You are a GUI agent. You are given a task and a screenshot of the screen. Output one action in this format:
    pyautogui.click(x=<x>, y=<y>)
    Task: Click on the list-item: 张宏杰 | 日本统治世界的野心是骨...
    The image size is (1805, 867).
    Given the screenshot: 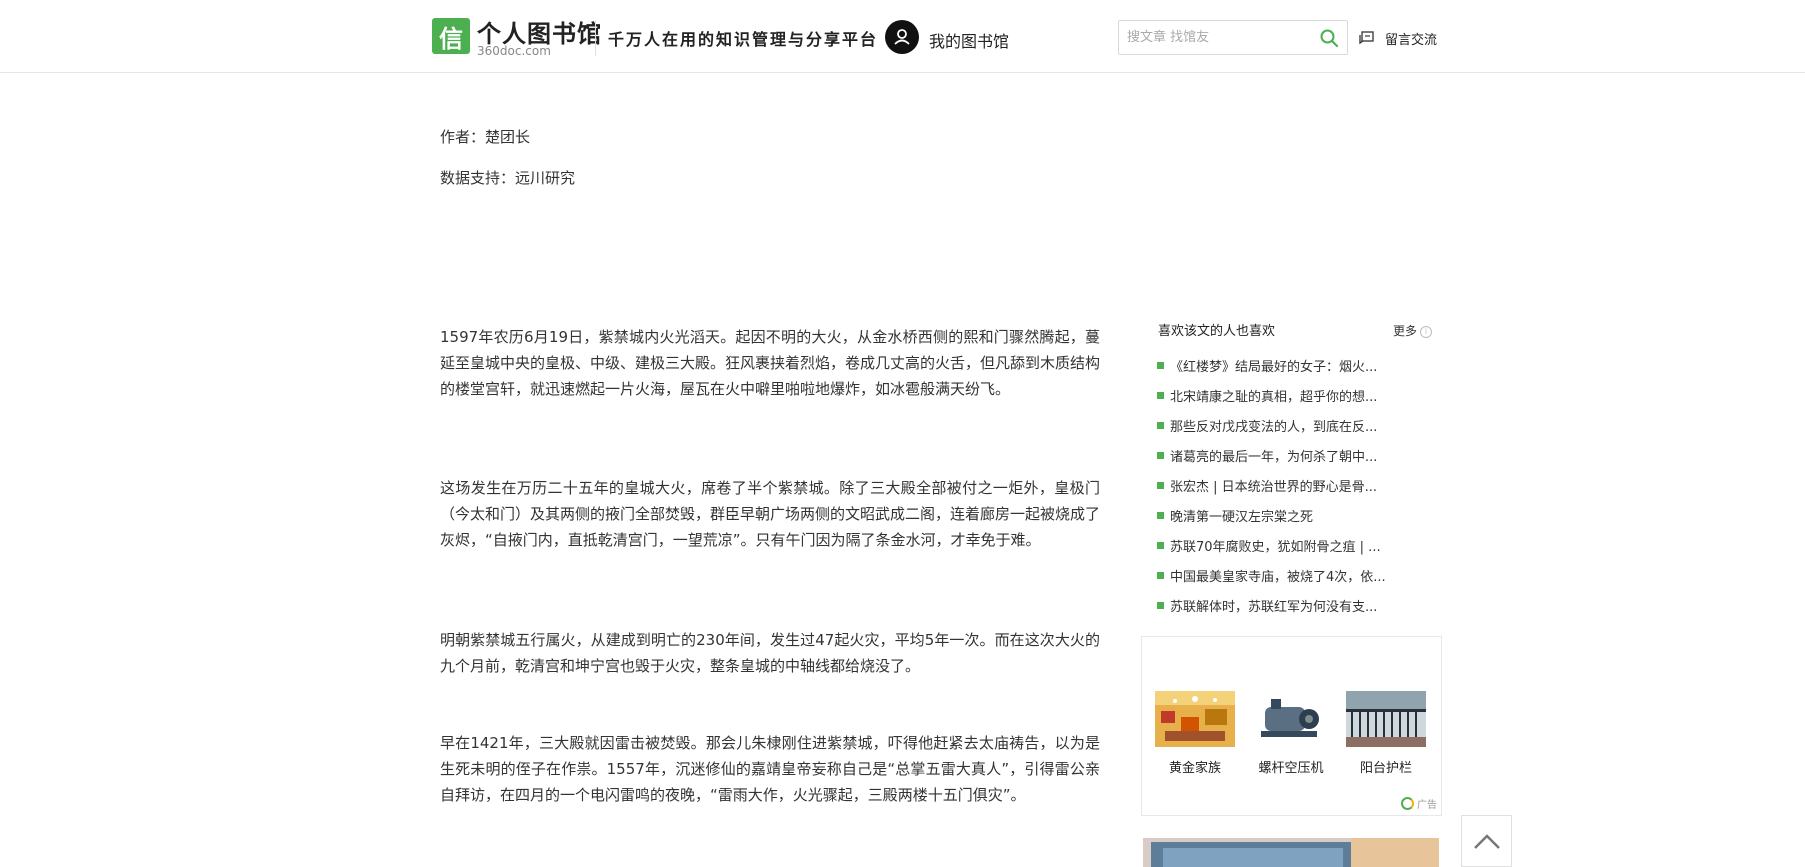 What is the action you would take?
    pyautogui.click(x=1282, y=485)
    